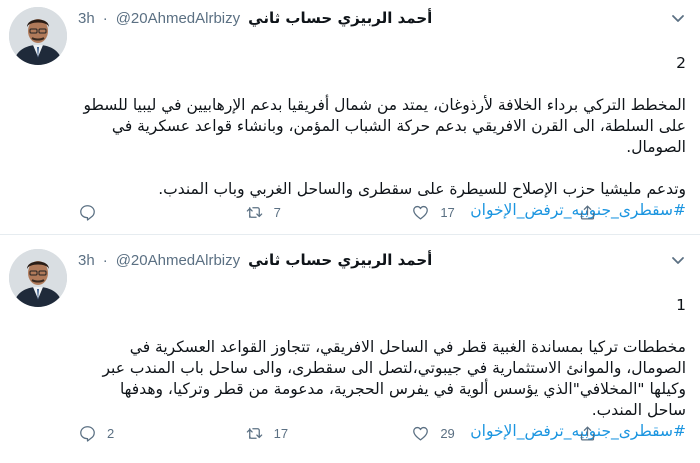  I want to click on tweet-actions: 7 17, so click(338, 212).